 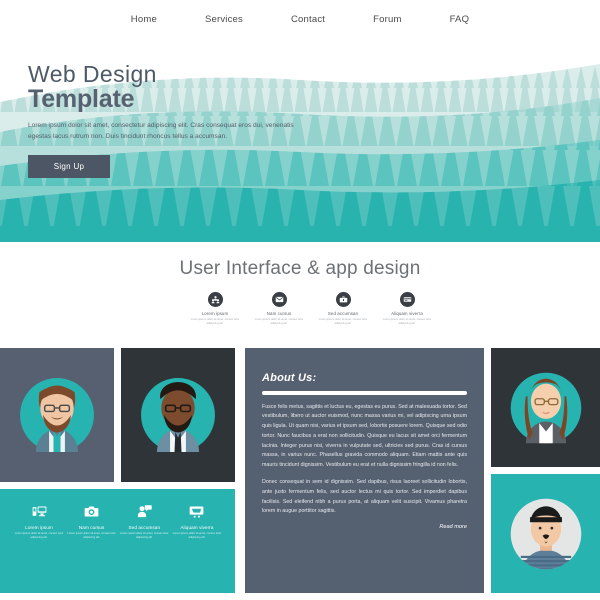 What do you see at coordinates (144, 511) in the screenshot?
I see `user-chat-icon` at bounding box center [144, 511].